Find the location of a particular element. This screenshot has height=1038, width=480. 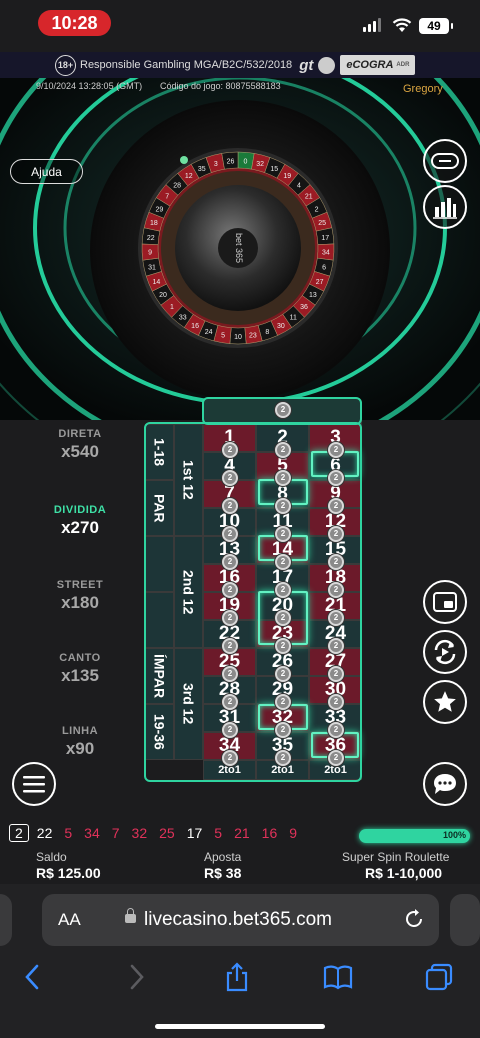

wheel-pocket-number: 19 is located at coordinates (287, 176).